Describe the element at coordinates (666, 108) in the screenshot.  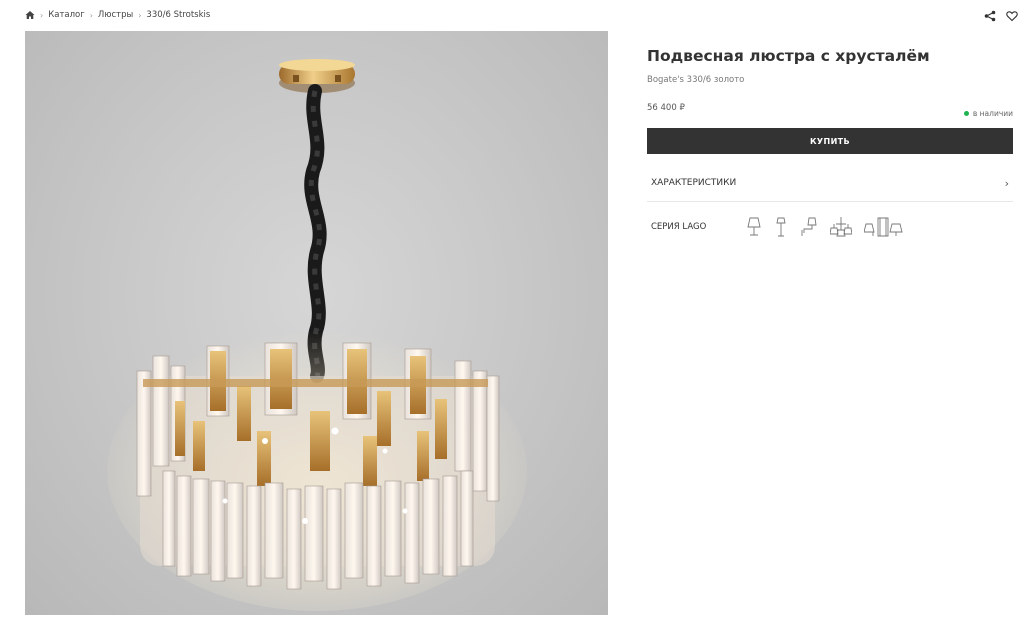
I see `product-price: 56 400 ₽` at that location.